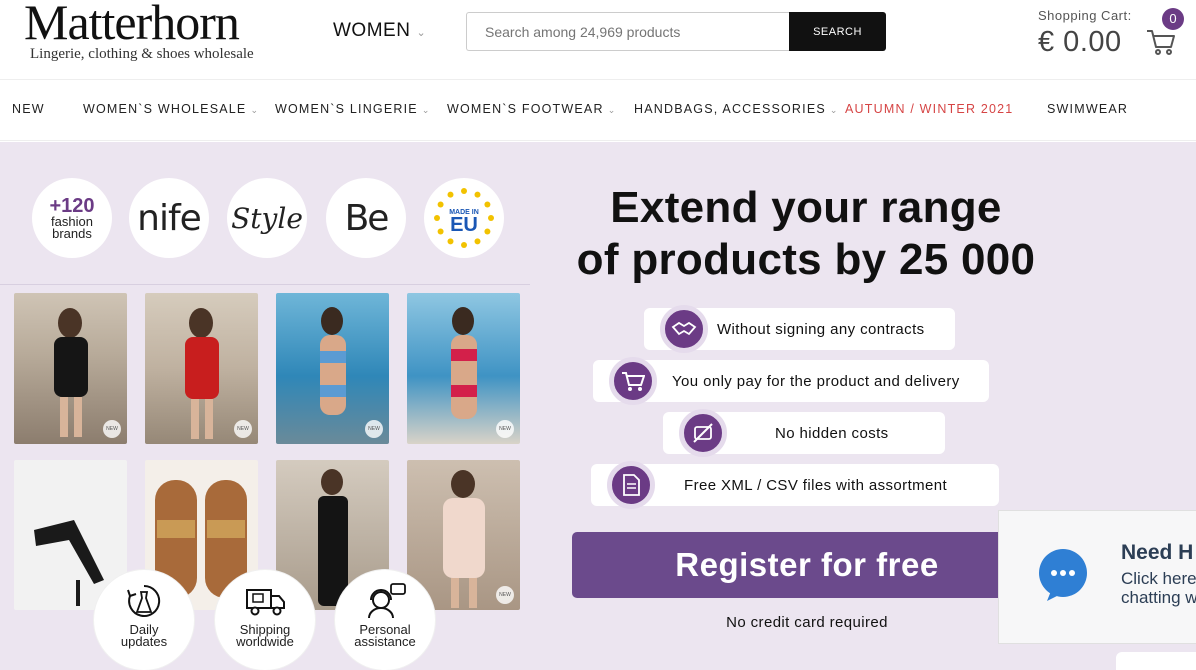  What do you see at coordinates (807, 565) in the screenshot?
I see `register-button: Register for free` at bounding box center [807, 565].